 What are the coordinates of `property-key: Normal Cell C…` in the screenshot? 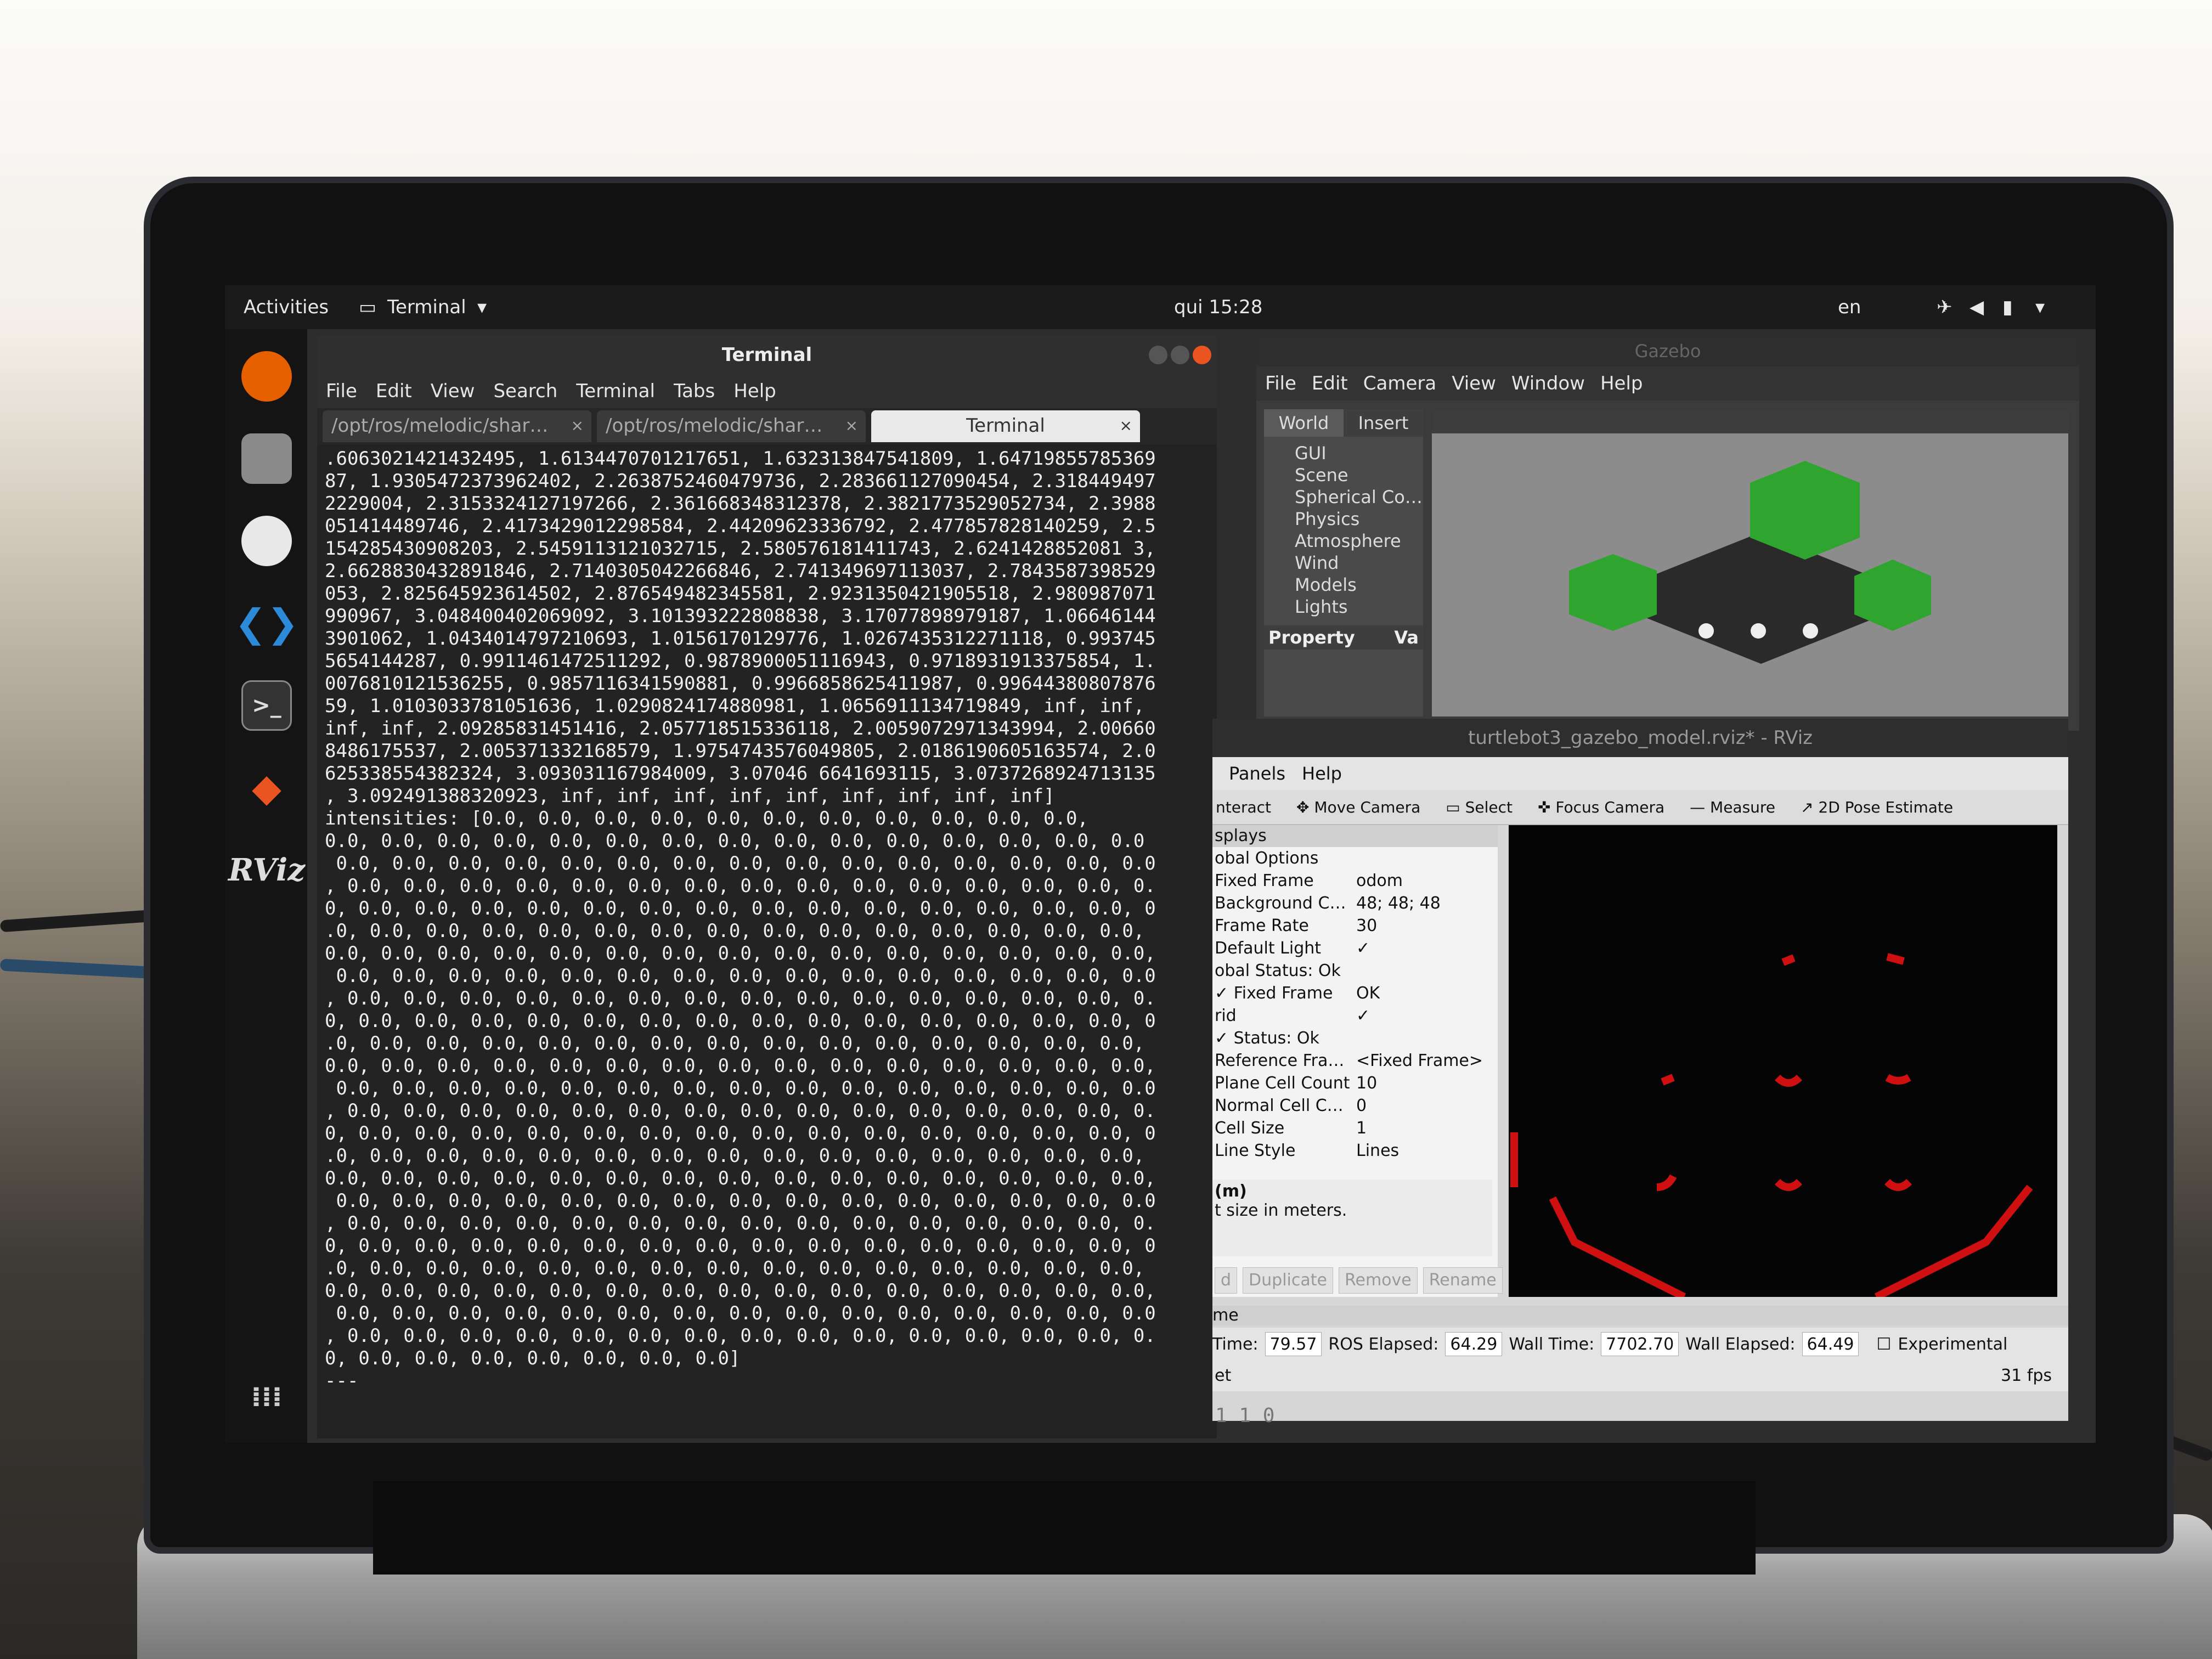 It's located at (1279, 1105).